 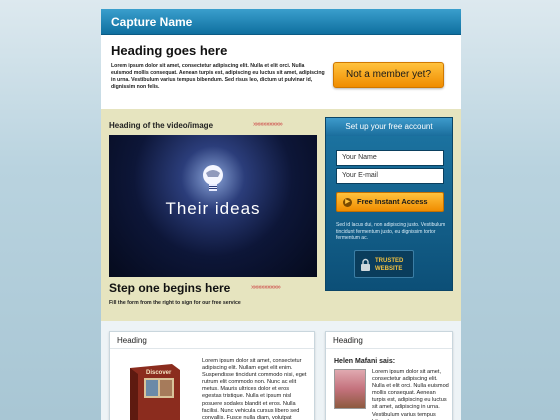 I want to click on site-title: Capture Name, so click(x=152, y=22).